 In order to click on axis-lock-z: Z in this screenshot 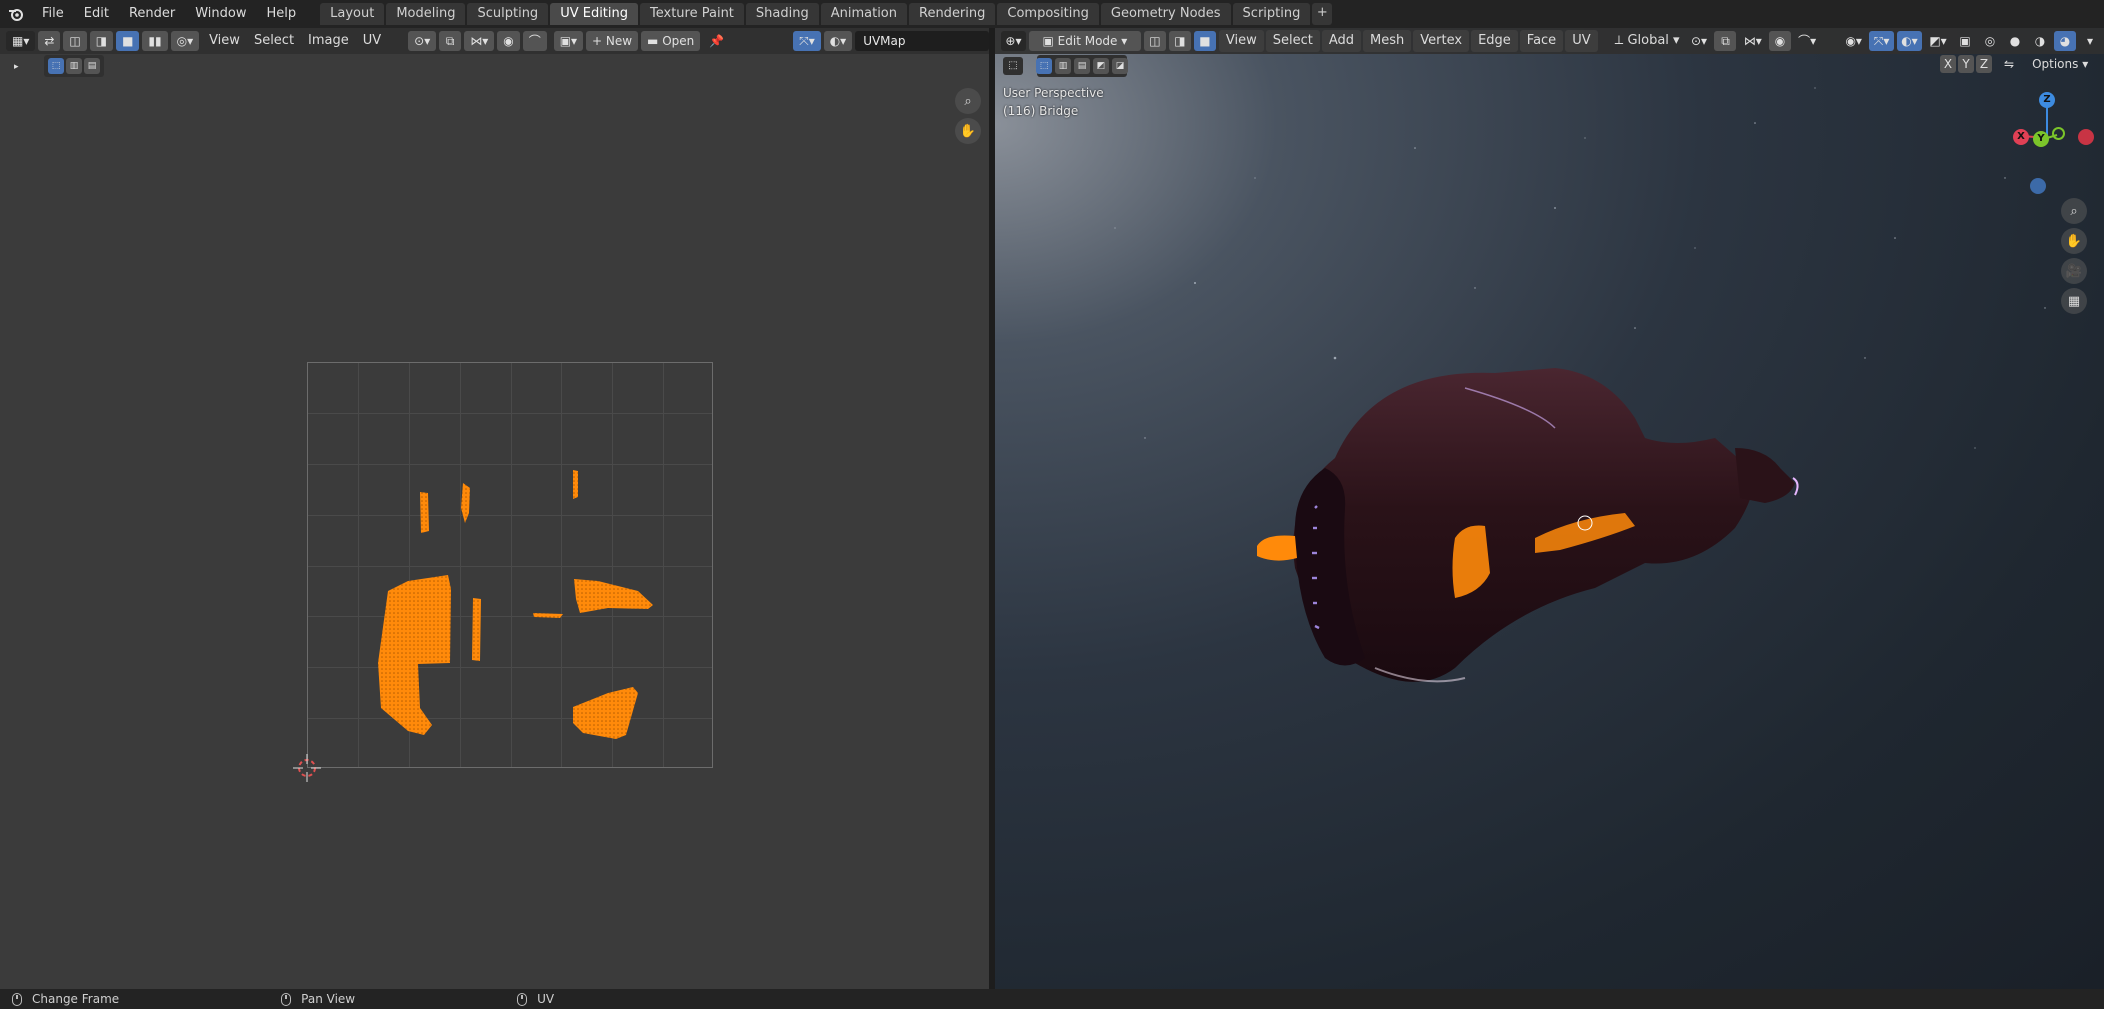, I will do `click(1984, 64)`.